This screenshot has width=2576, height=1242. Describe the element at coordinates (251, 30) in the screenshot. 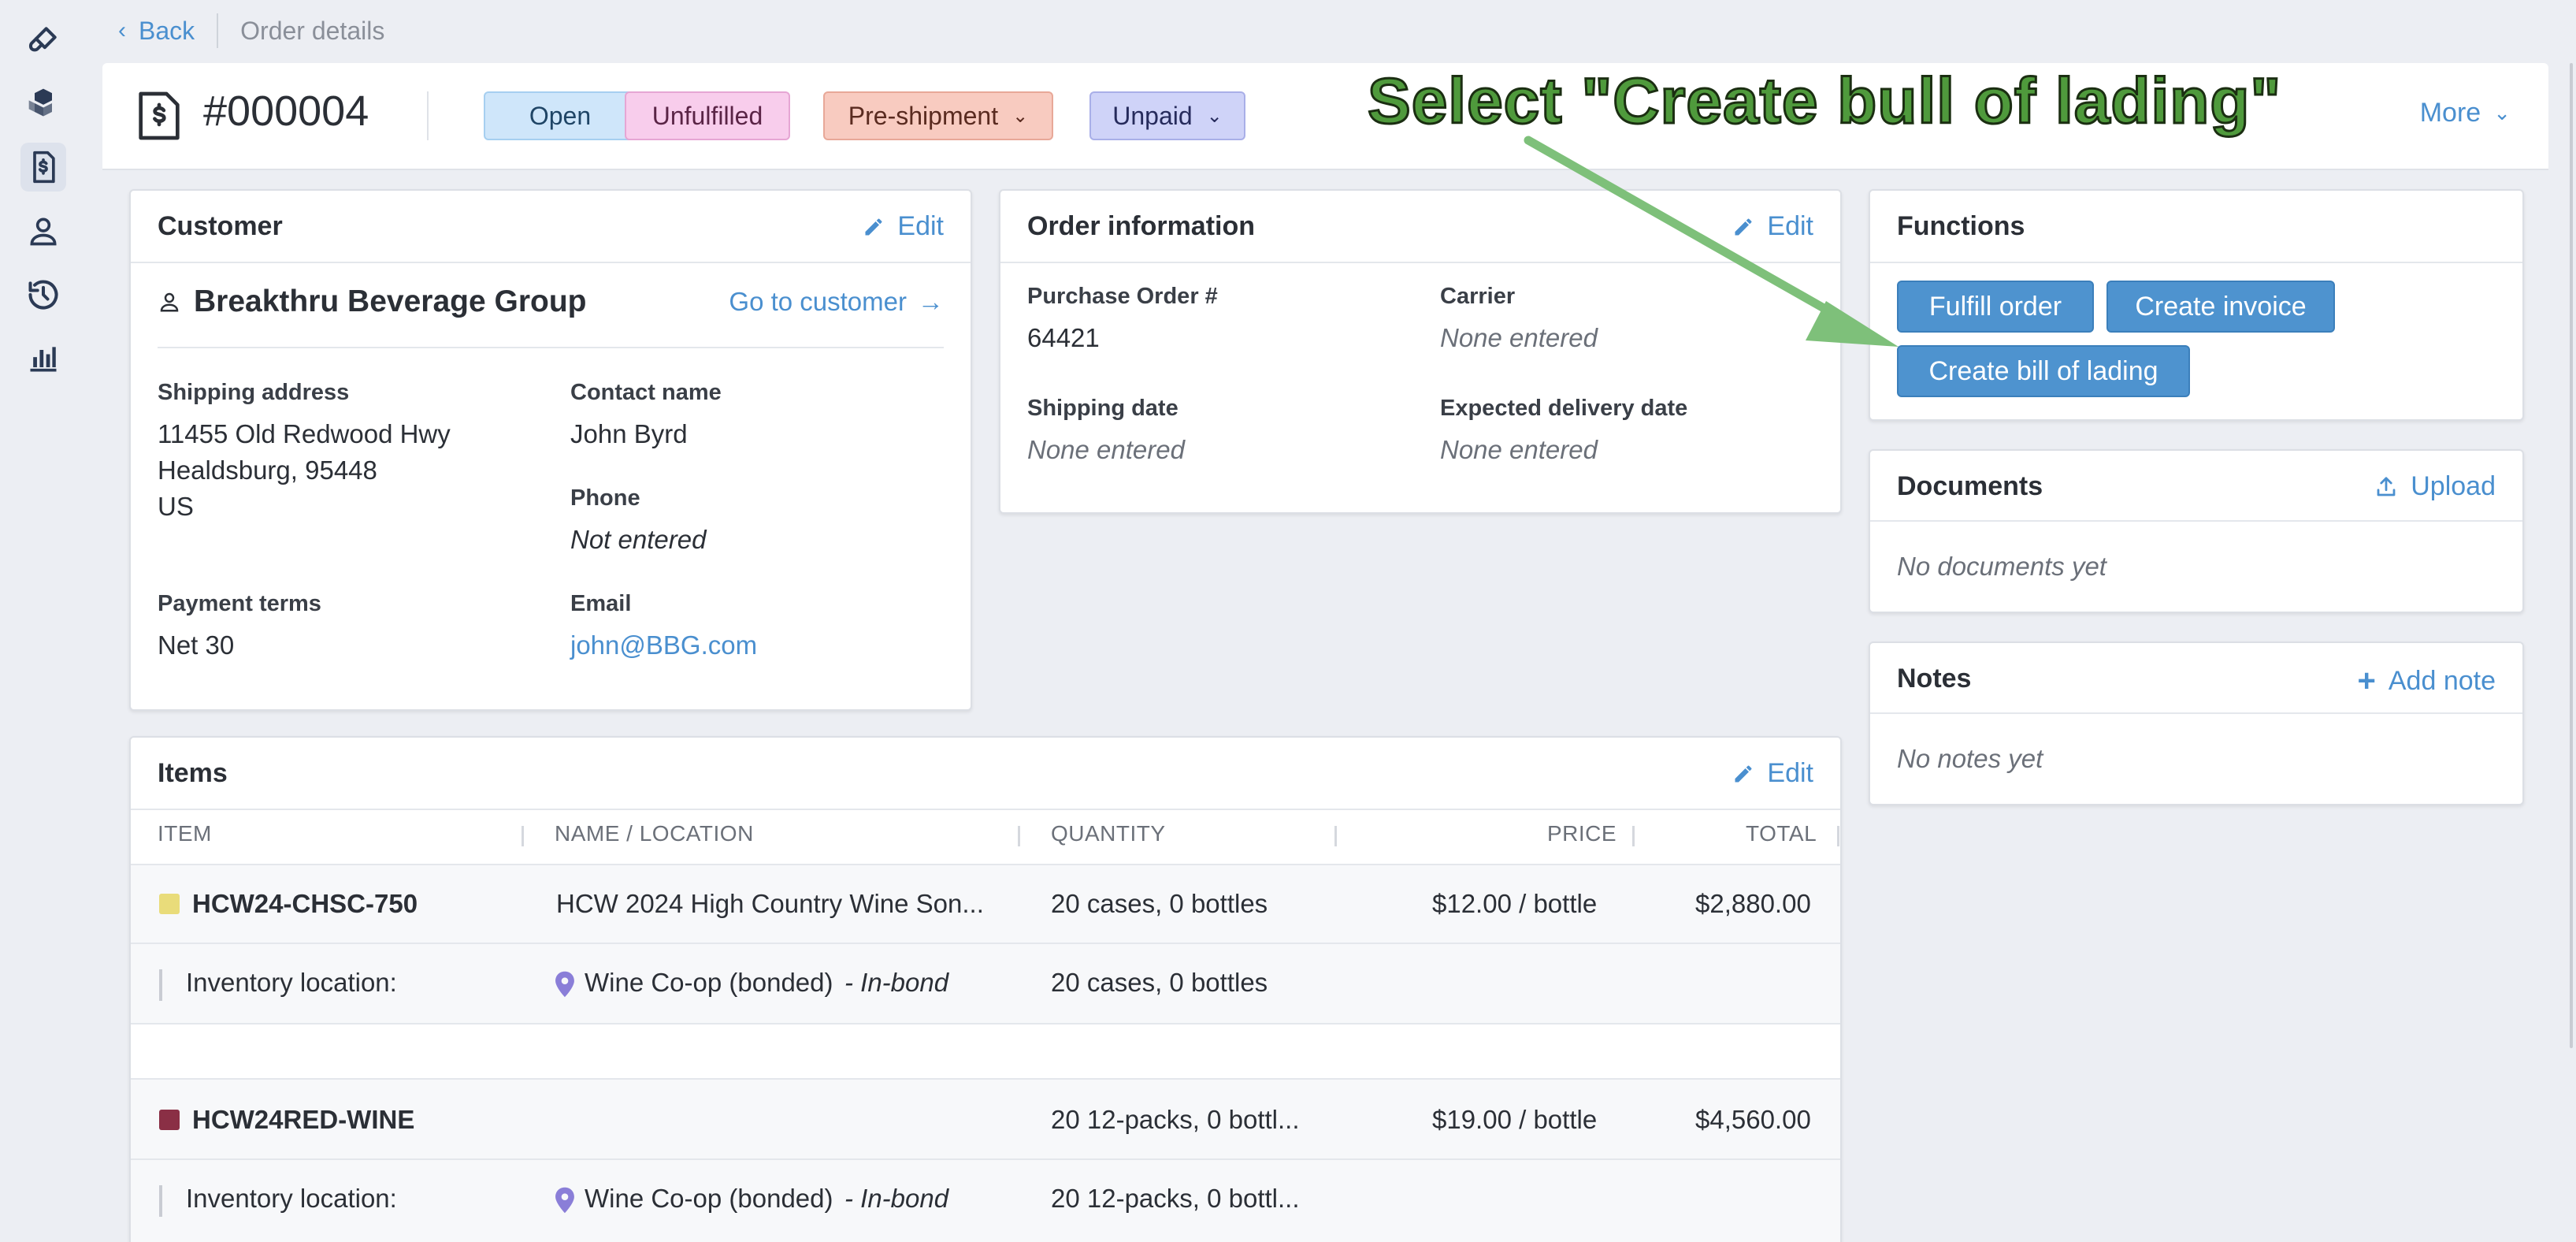

I see `breadcrumb: ‹ Back Order details` at that location.